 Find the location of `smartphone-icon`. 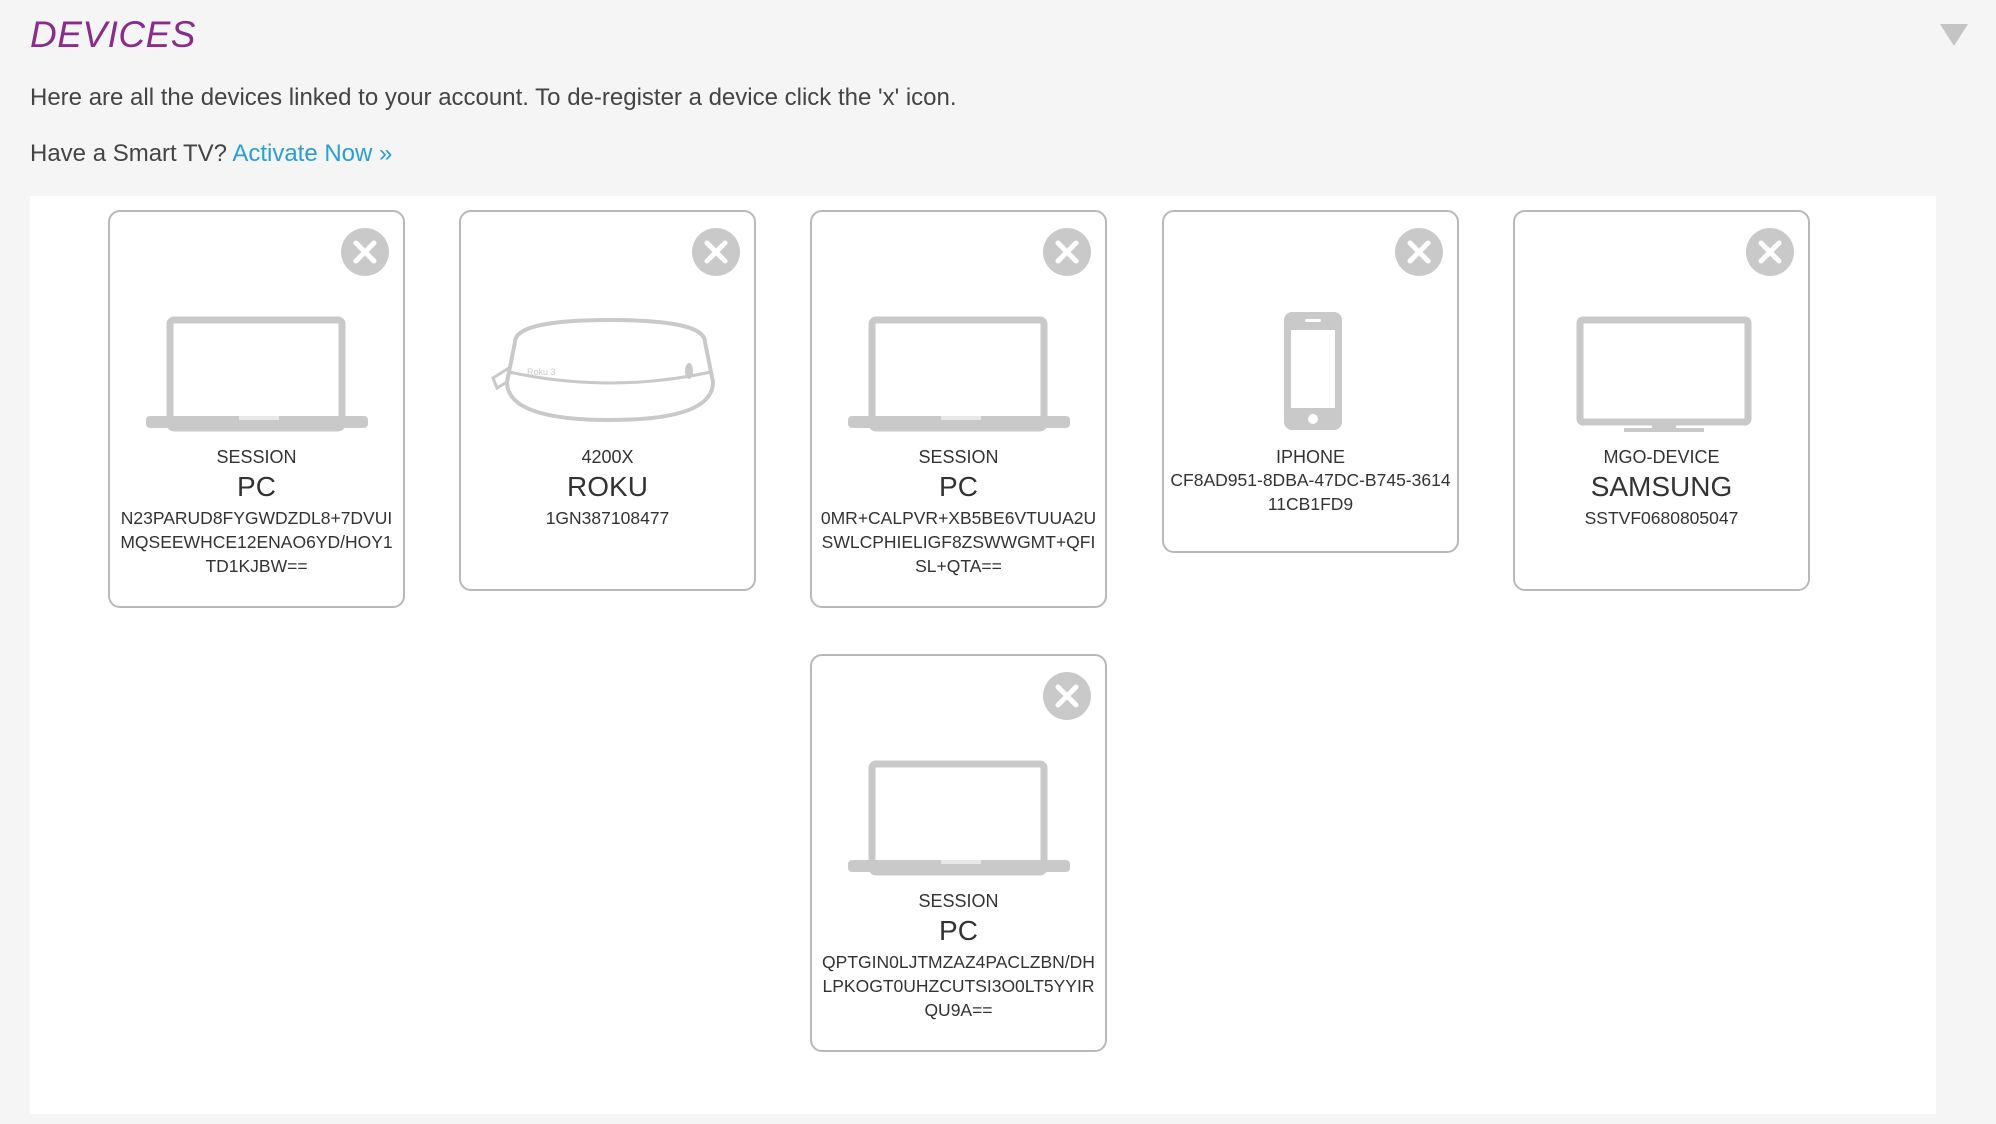

smartphone-icon is located at coordinates (1312, 367).